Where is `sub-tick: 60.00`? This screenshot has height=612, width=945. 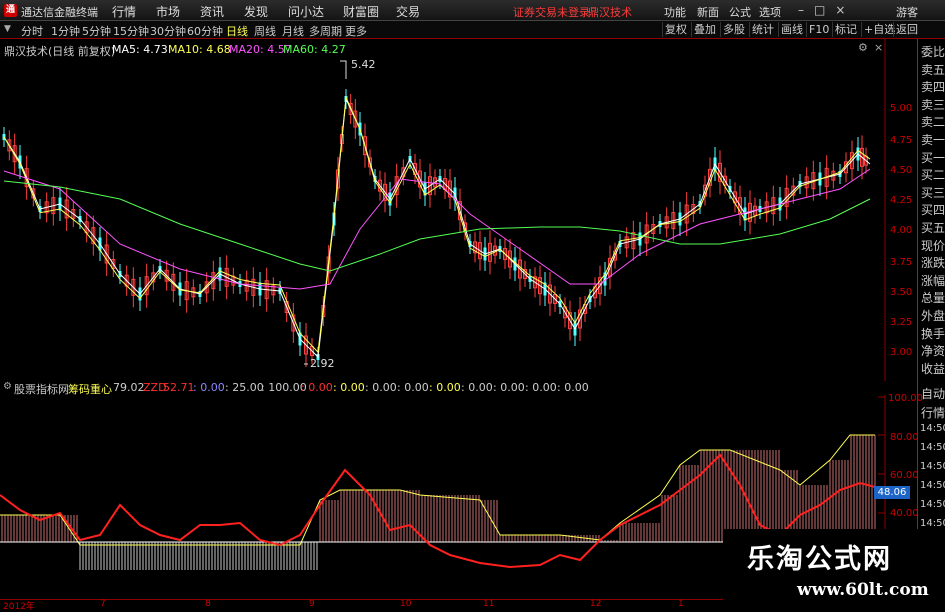
sub-tick: 60.00 is located at coordinates (904, 475).